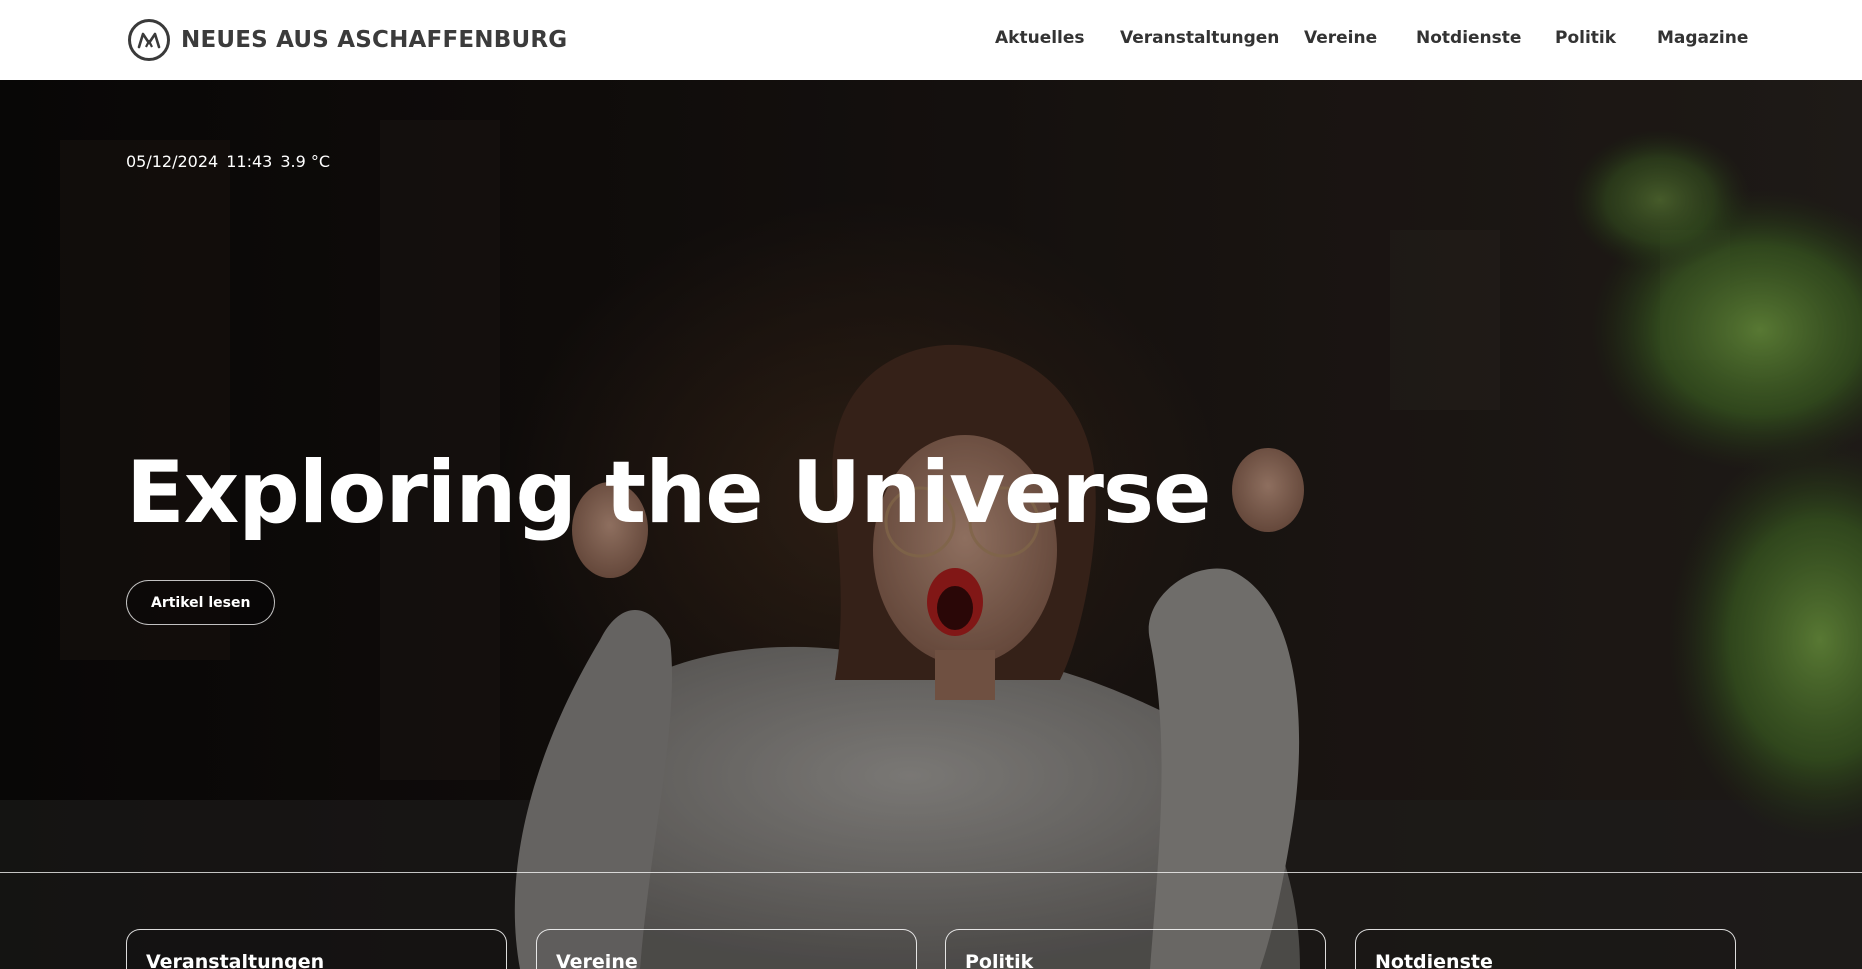 Image resolution: width=1862 pixels, height=969 pixels. What do you see at coordinates (1340, 38) in the screenshot?
I see `nav-item-vereine: Vereine` at bounding box center [1340, 38].